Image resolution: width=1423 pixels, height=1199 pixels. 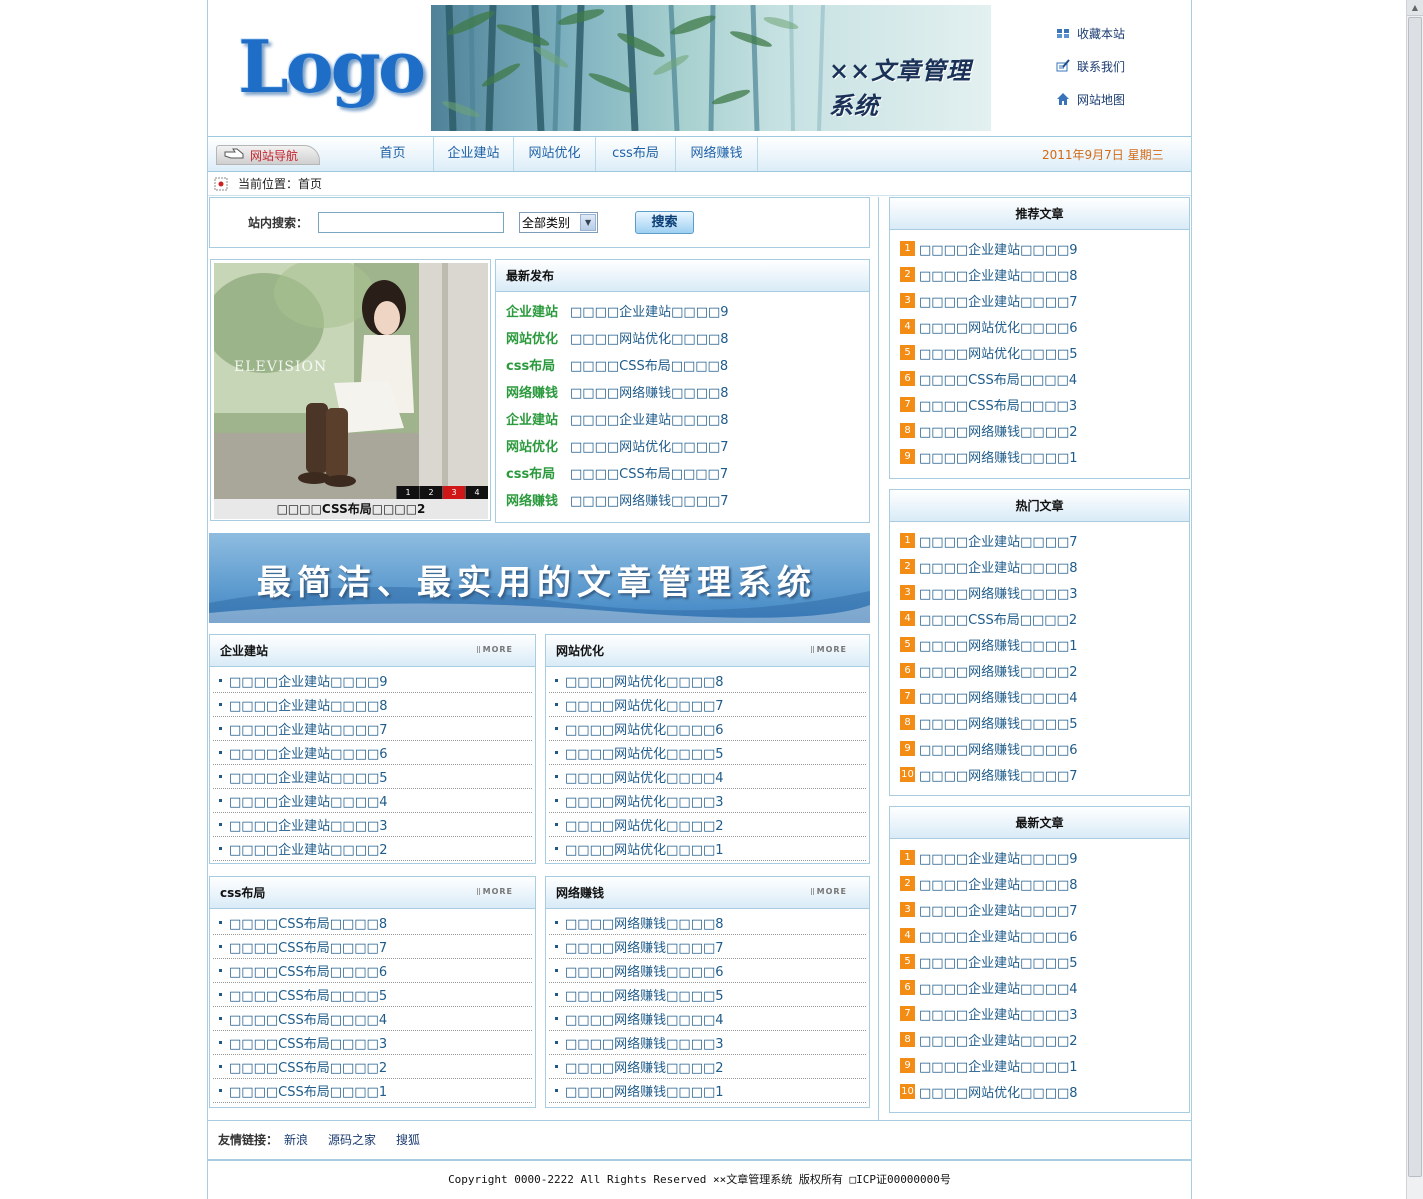 What do you see at coordinates (372, 971) in the screenshot?
I see `list-item: □□□□CSS布局□□□□6` at bounding box center [372, 971].